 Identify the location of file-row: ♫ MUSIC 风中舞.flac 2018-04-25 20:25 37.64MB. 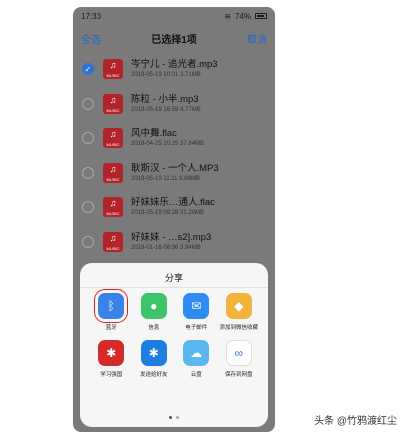
(174, 138).